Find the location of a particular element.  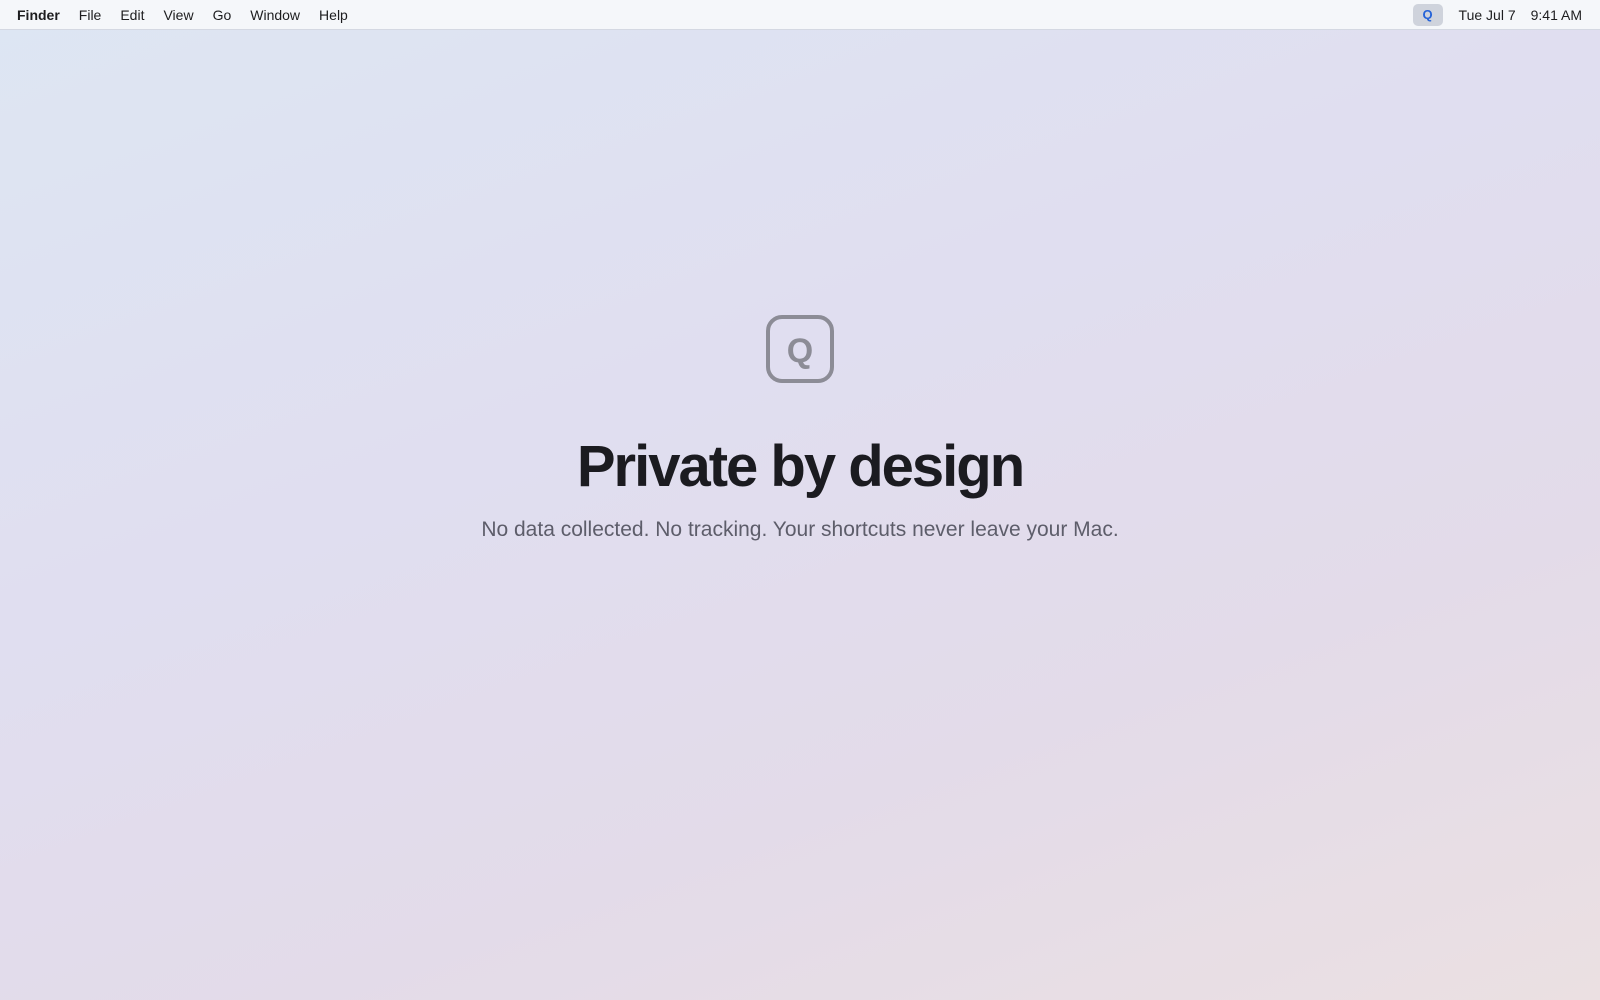

menu-go: Go is located at coordinates (222, 15).